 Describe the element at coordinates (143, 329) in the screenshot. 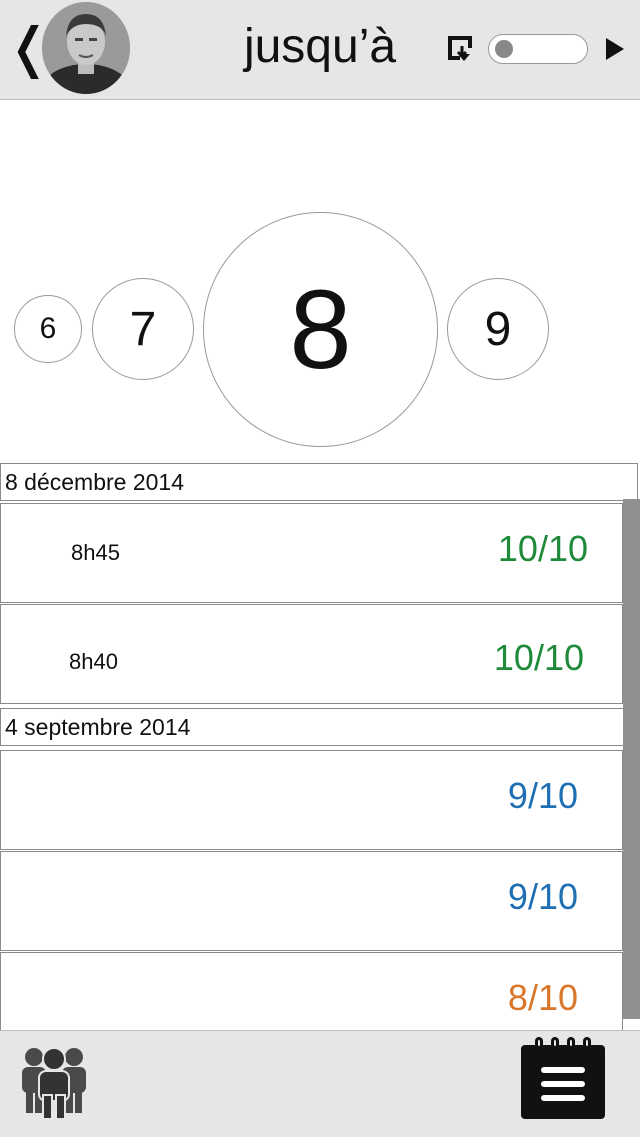

I see `value-option-7: 7` at that location.